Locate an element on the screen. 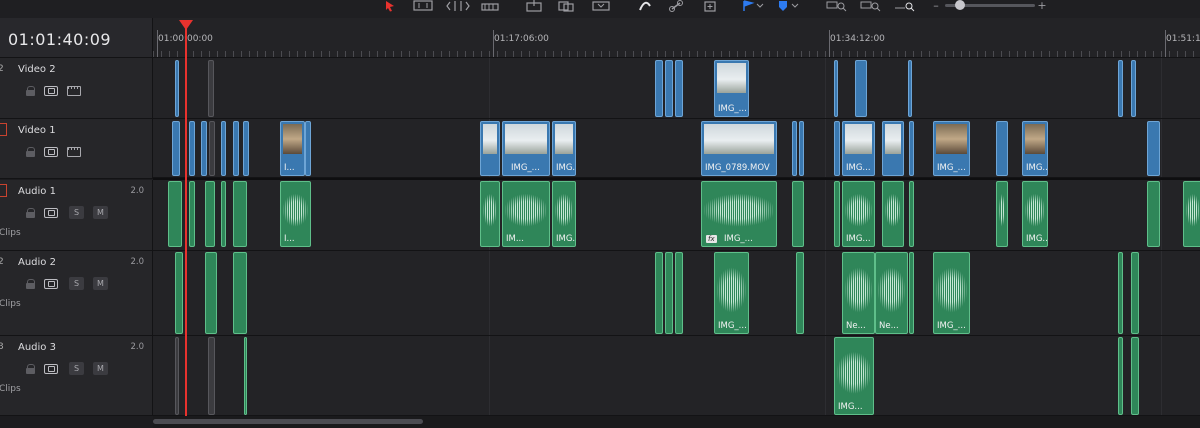 The width and height of the screenshot is (1200, 428). flag-icon is located at coordinates (755, 7).